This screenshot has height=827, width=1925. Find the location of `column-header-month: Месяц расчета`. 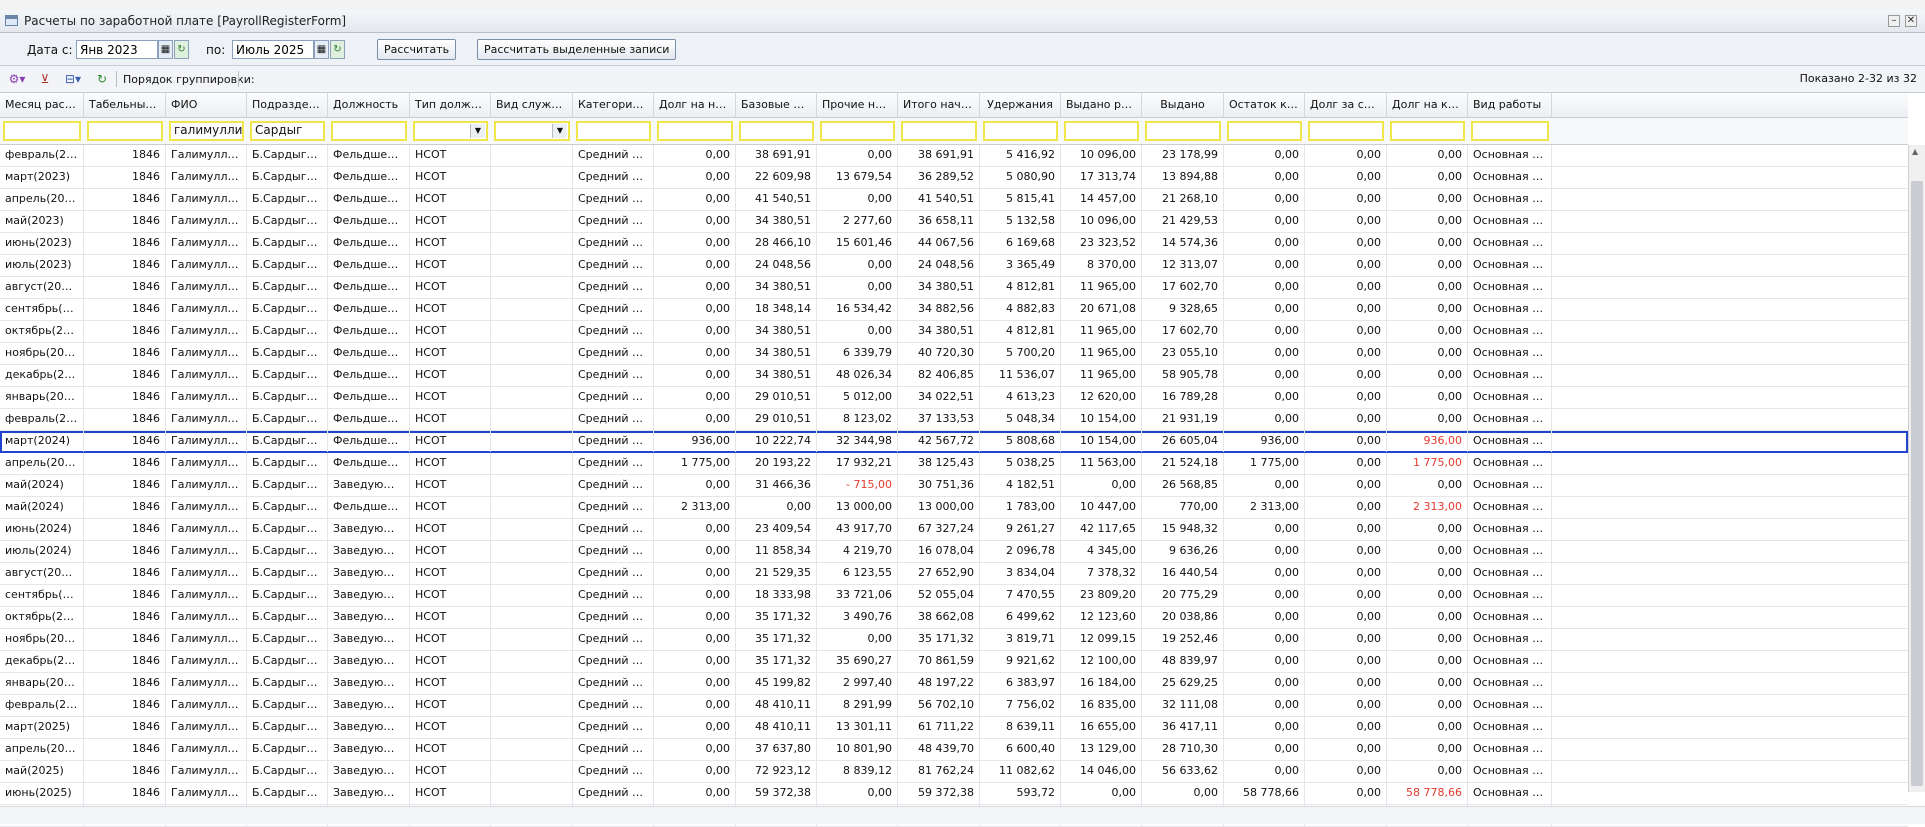

column-header-month: Месяц расчета is located at coordinates (42, 105).